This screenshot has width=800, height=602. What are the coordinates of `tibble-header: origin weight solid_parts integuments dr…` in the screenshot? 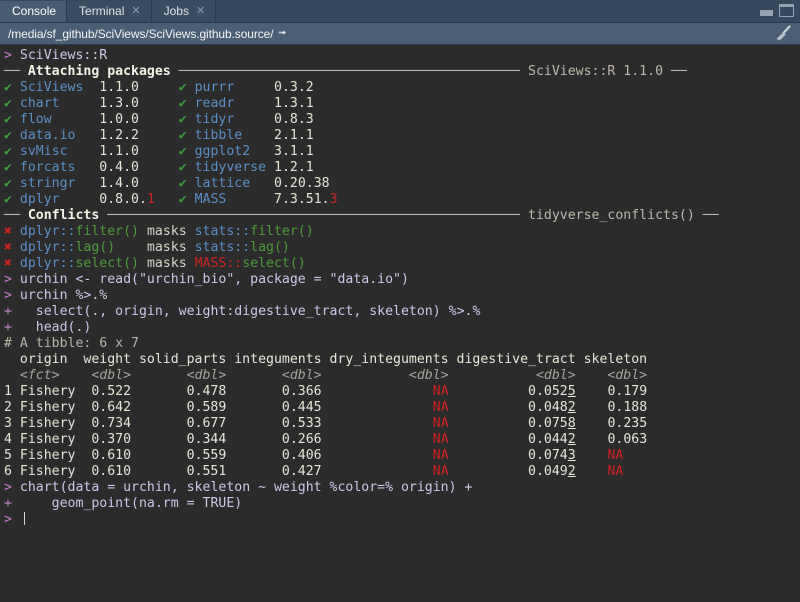 It's located at (326, 359).